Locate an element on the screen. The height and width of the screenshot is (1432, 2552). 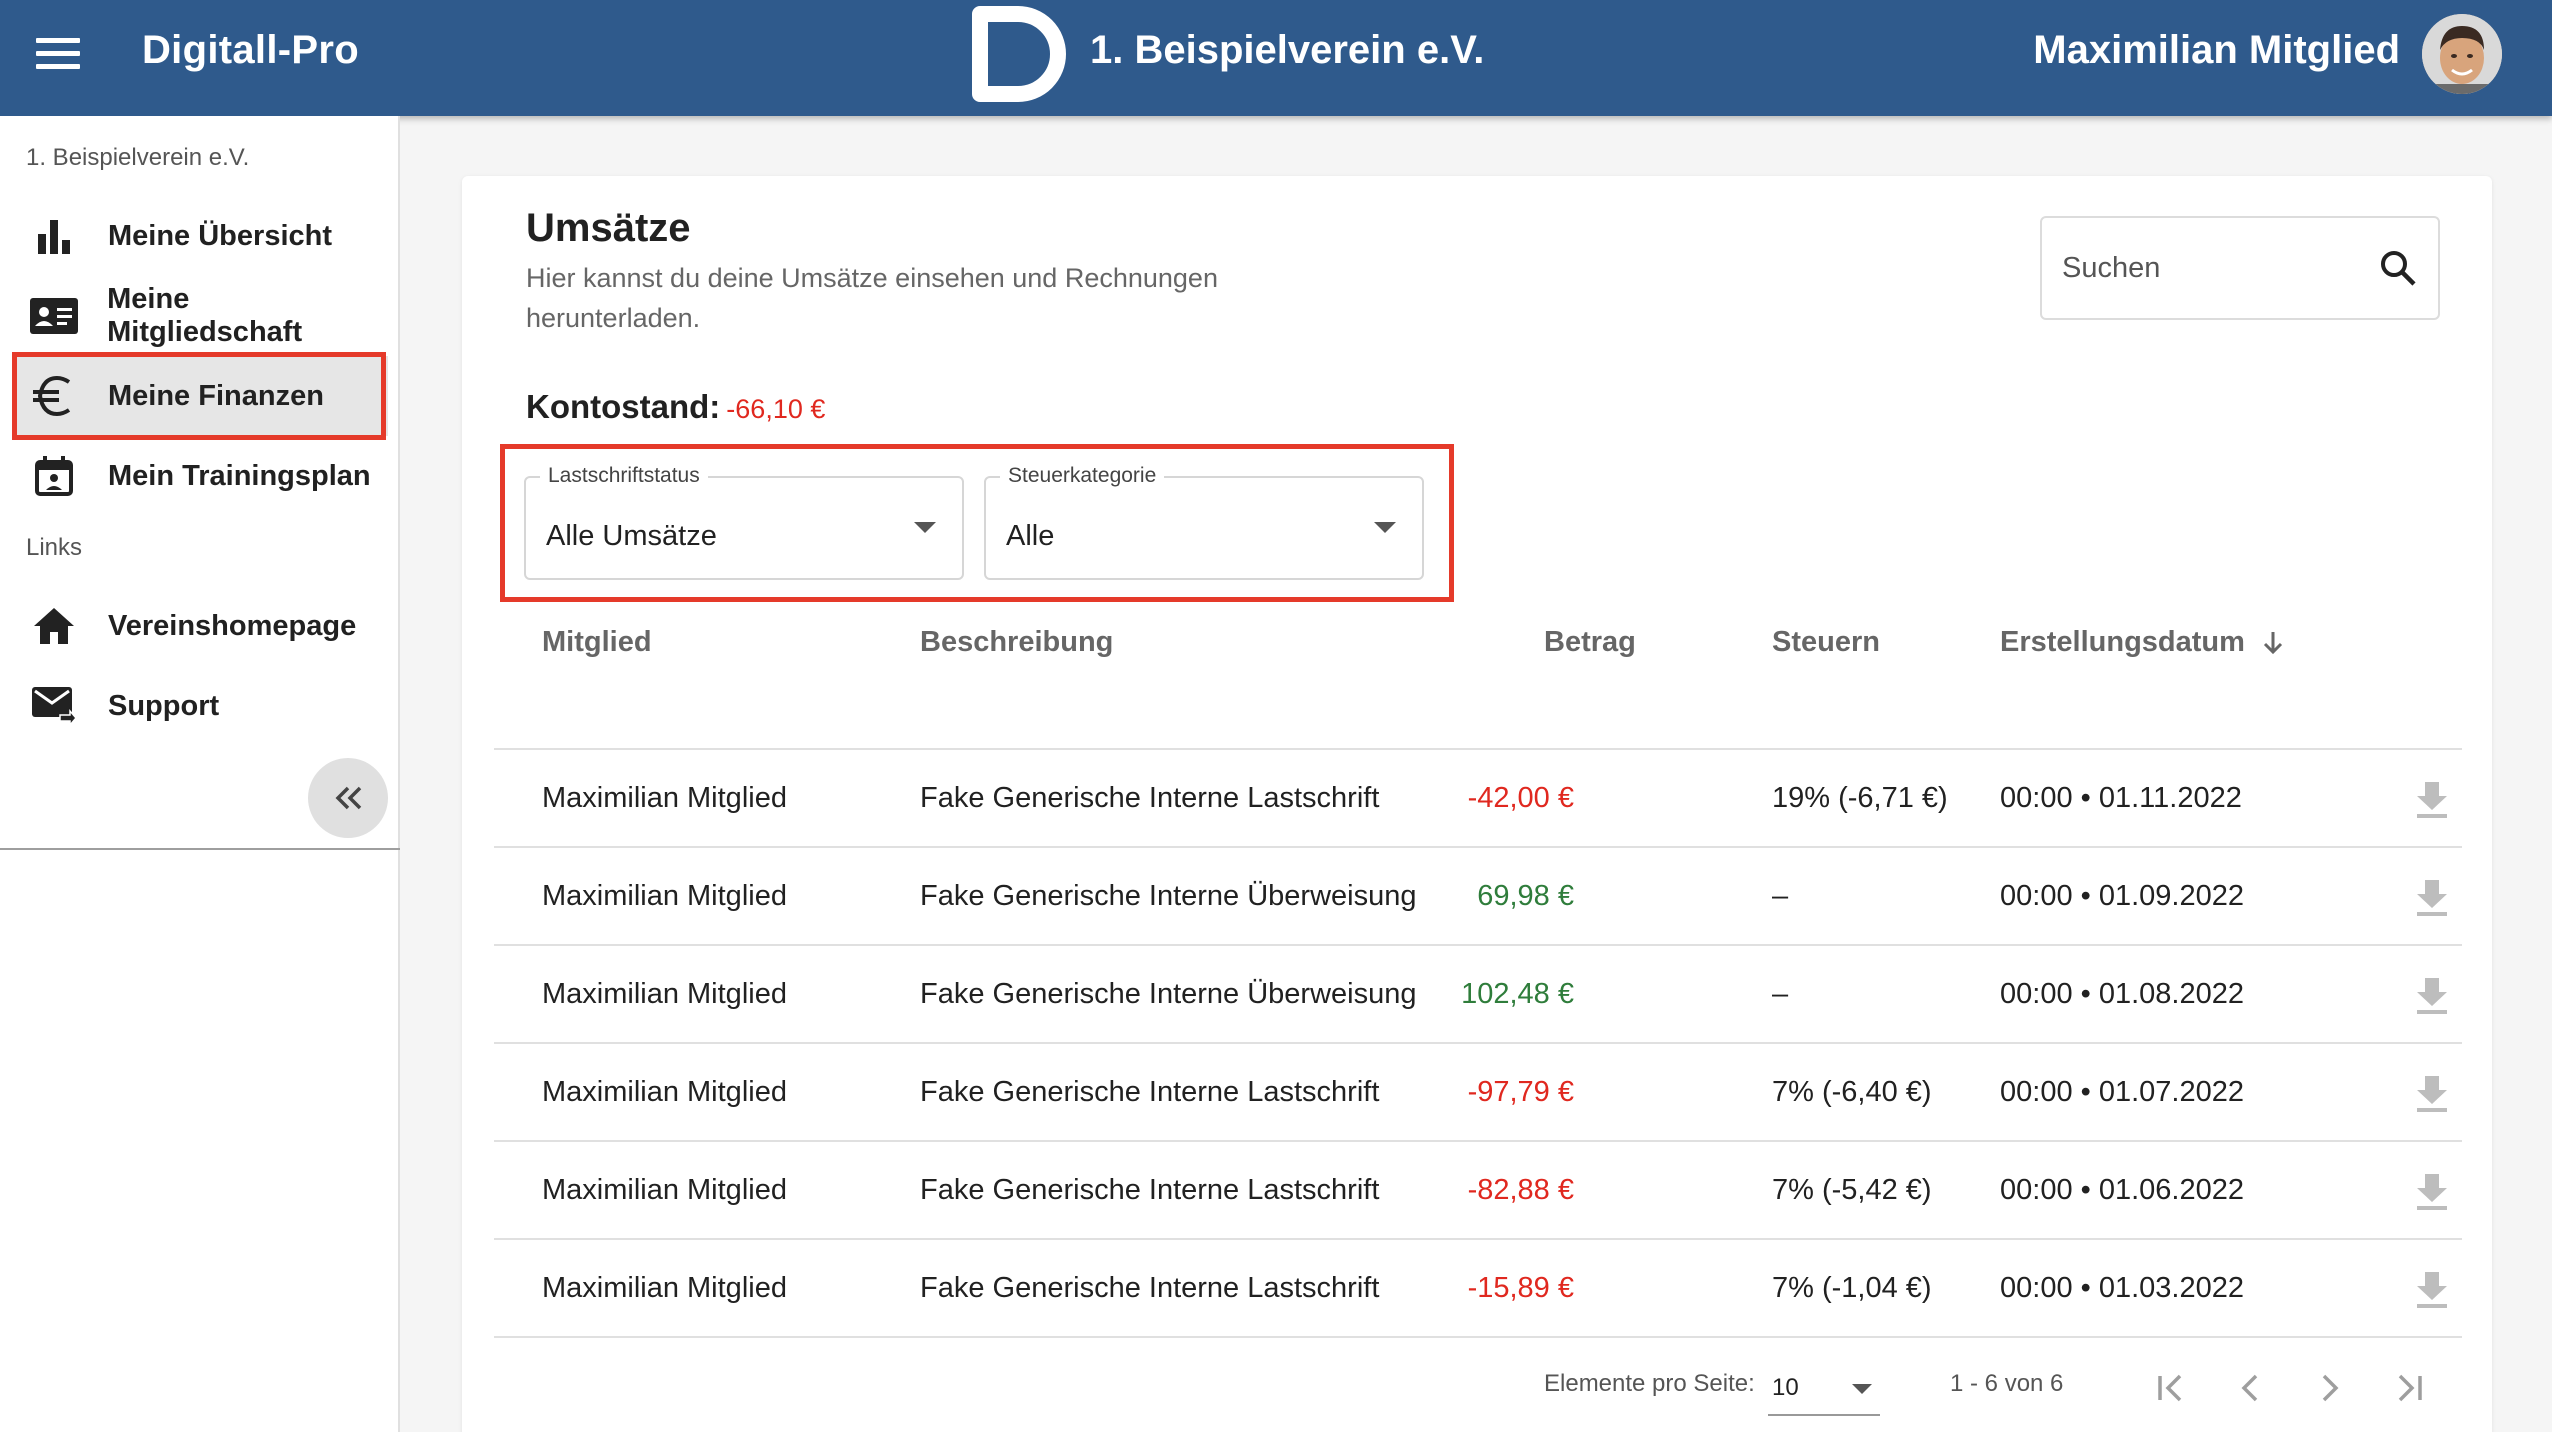
next-page-button is located at coordinates (2330, 1388).